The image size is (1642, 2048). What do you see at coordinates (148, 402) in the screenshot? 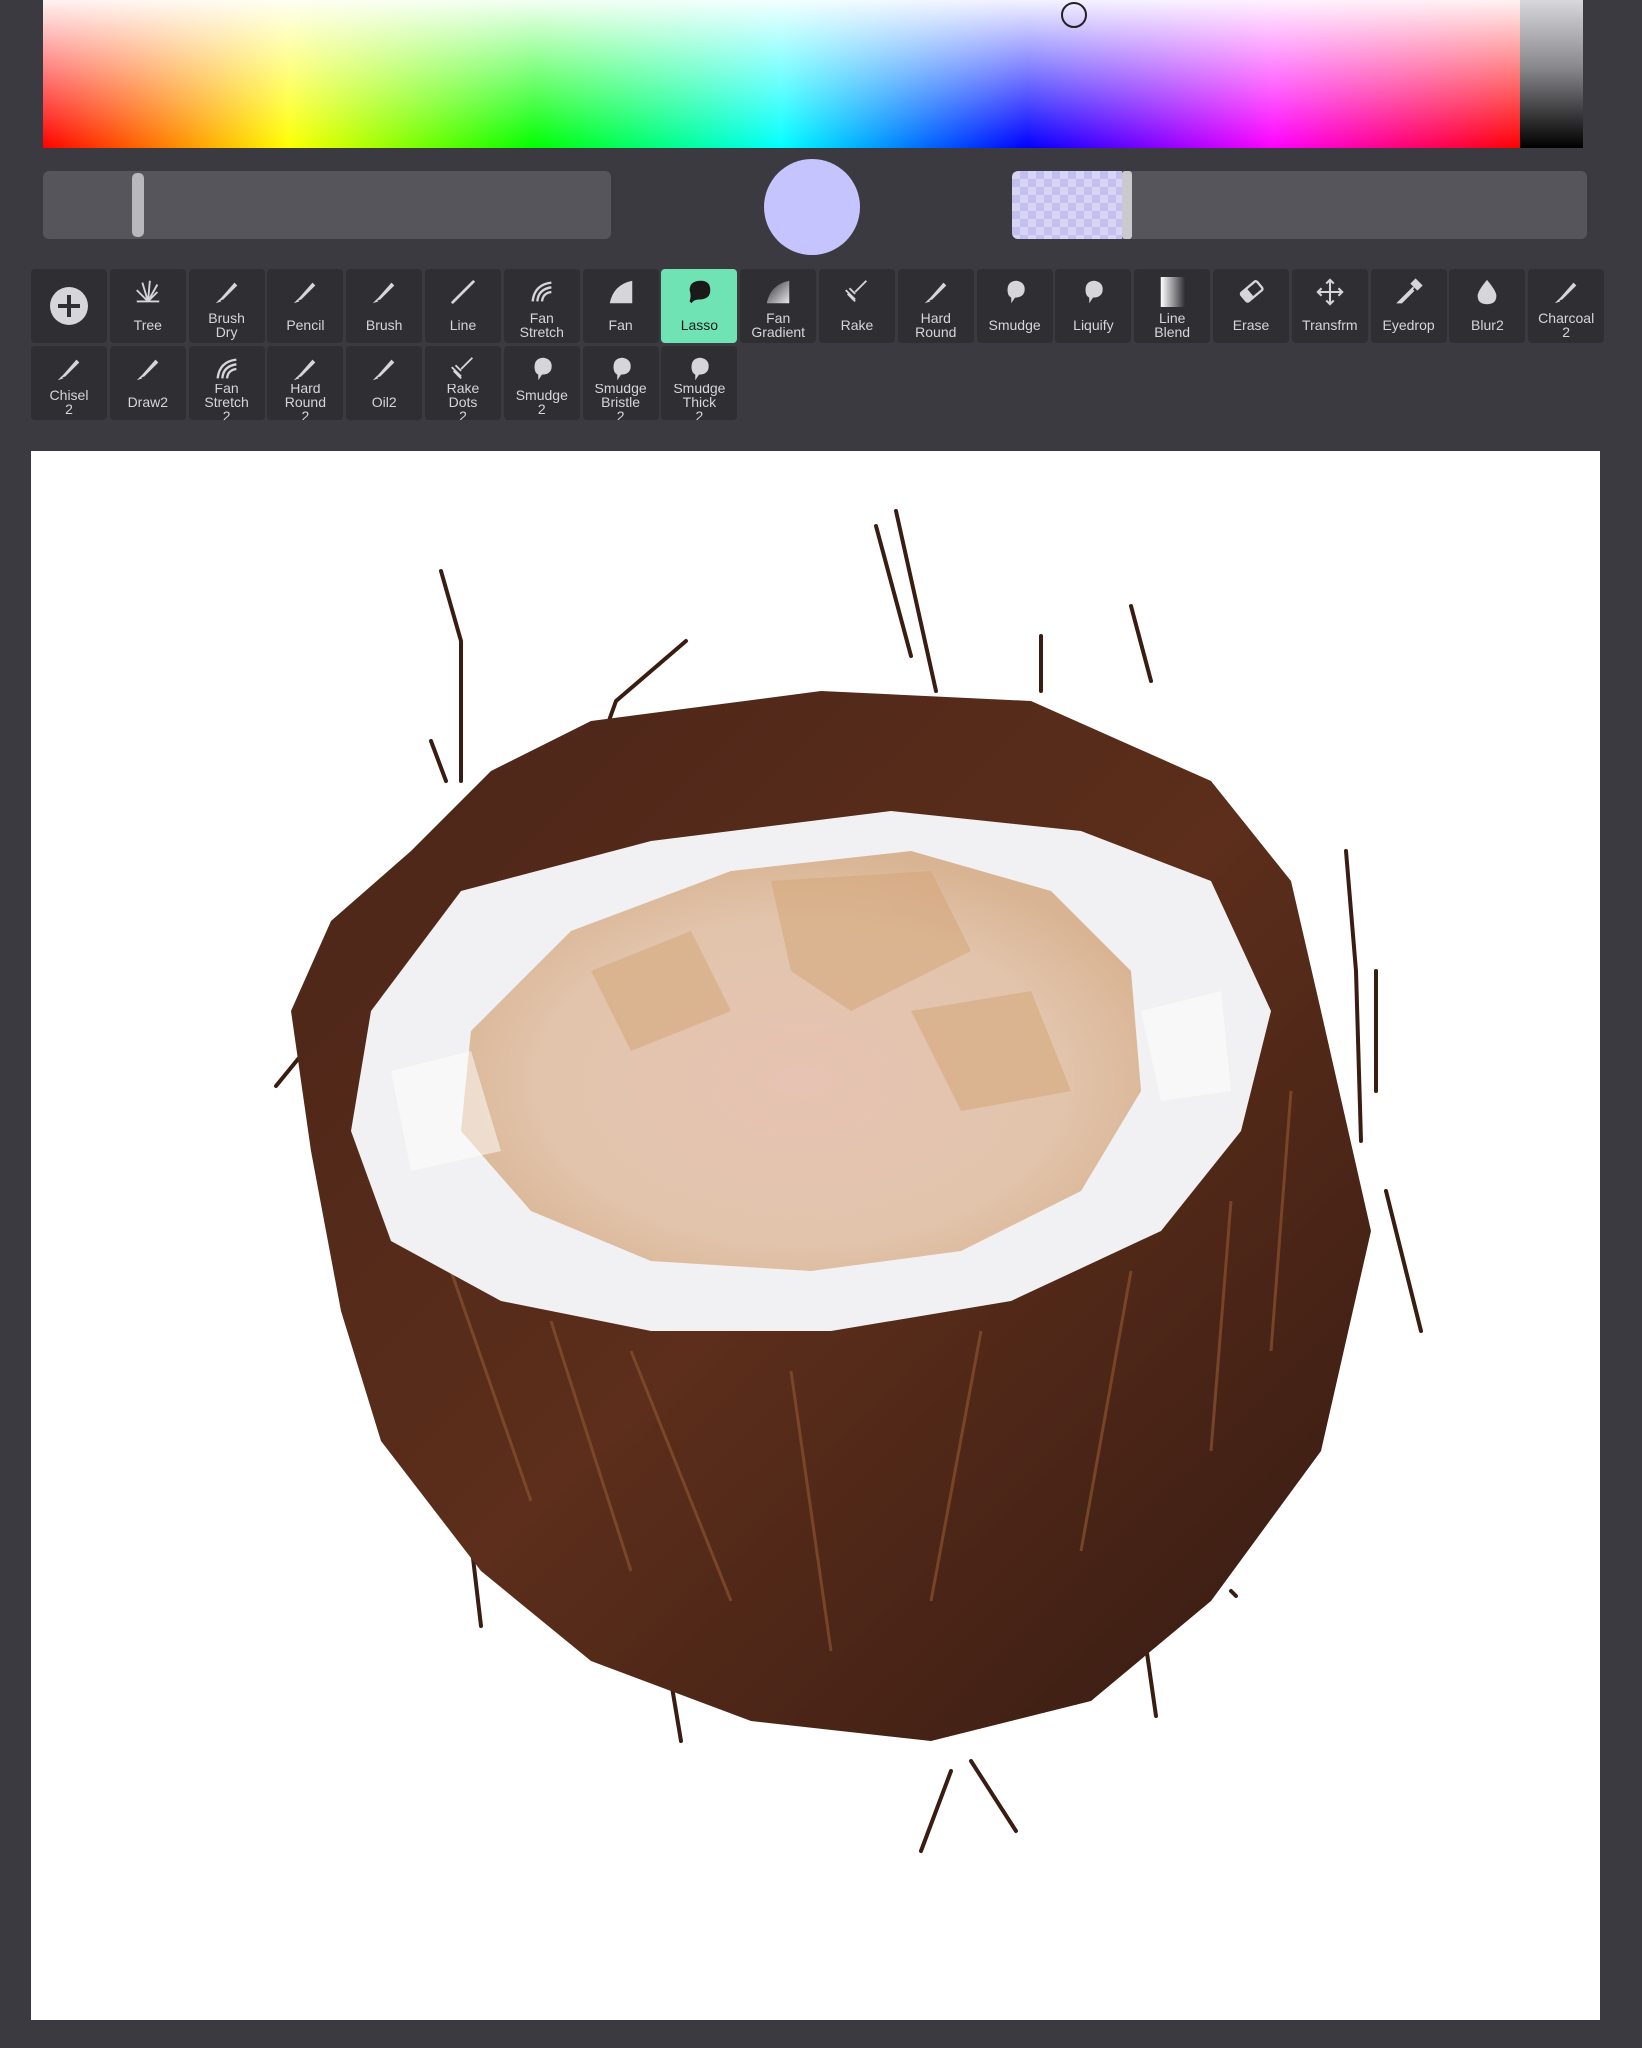
I see `tool-label: Draw2` at bounding box center [148, 402].